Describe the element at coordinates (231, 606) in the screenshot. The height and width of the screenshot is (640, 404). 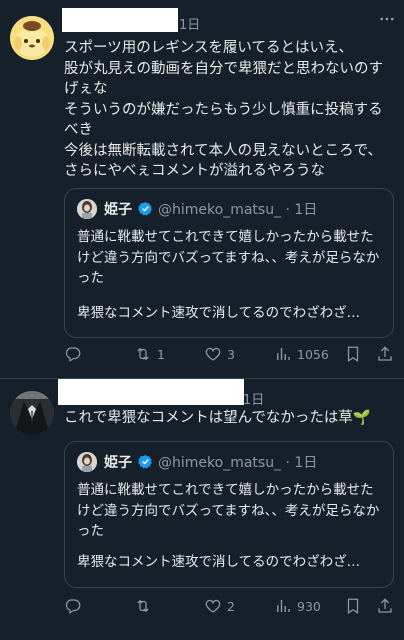
I see `like-count: 2` at that location.